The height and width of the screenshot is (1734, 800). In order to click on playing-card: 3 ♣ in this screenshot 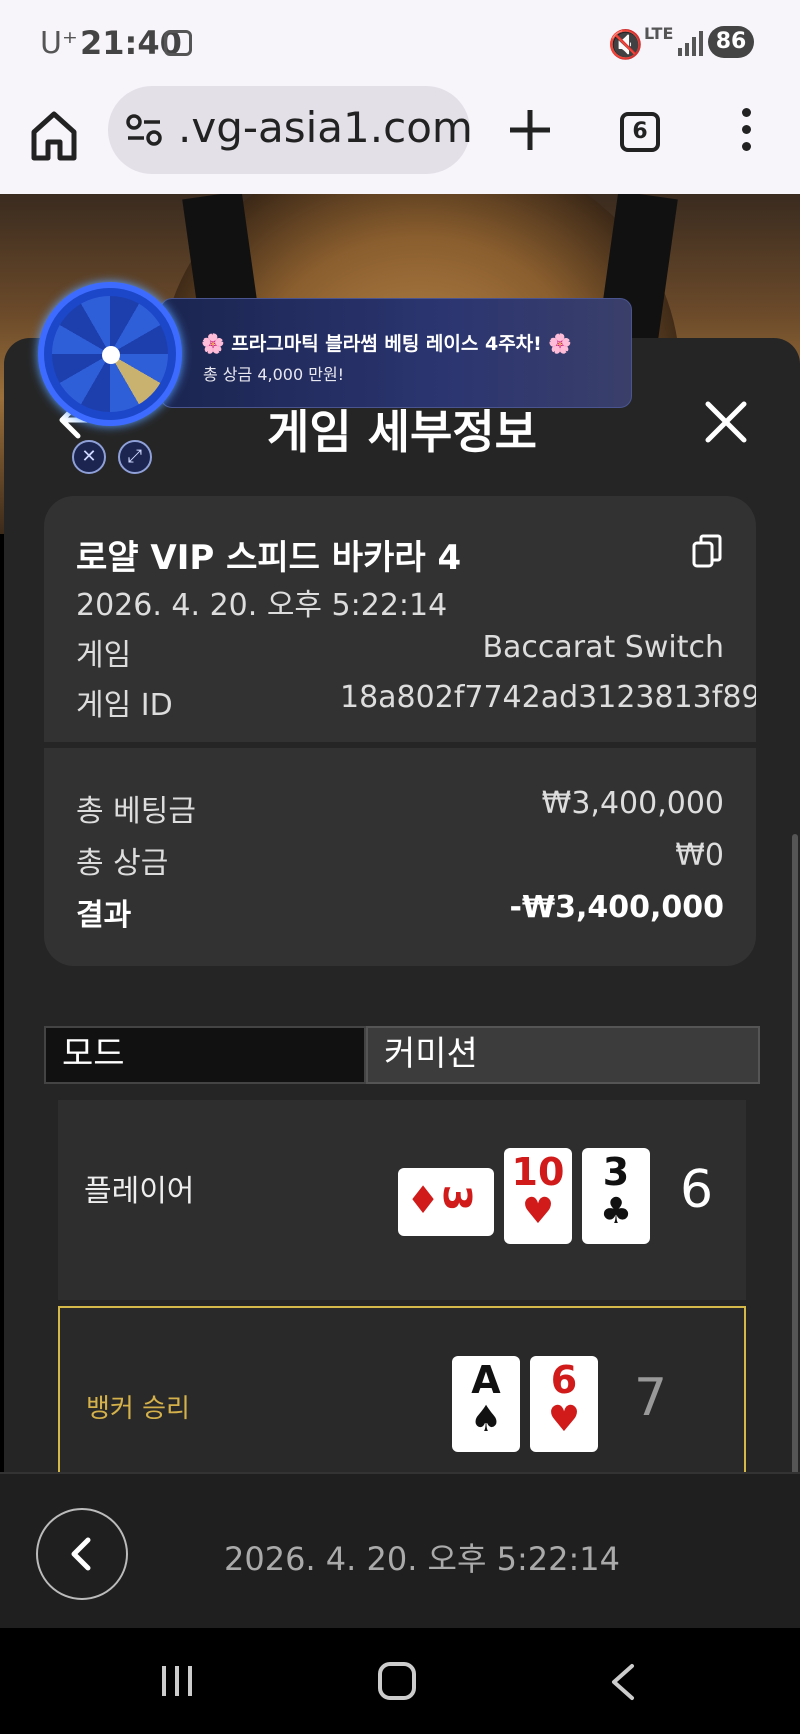, I will do `click(616, 1196)`.